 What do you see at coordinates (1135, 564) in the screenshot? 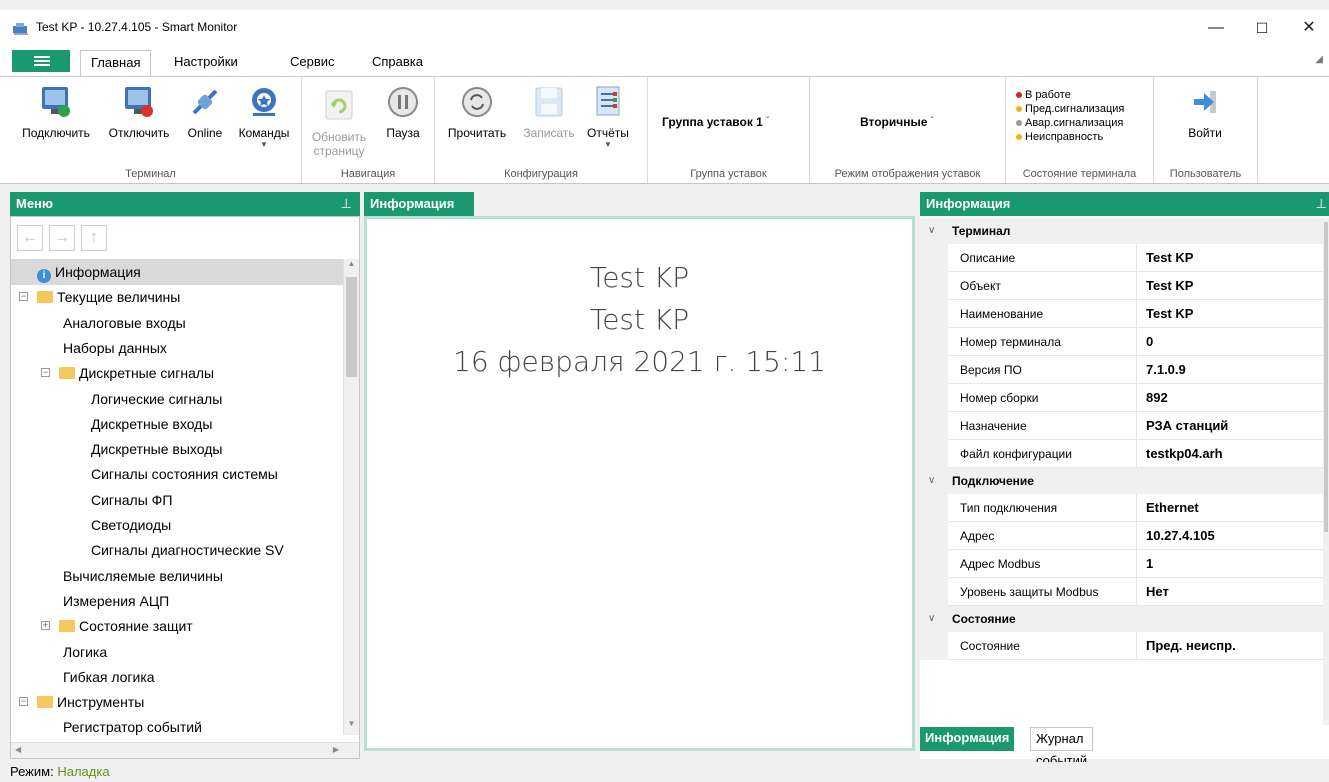
I see `property-row: Адрес Modbus 1` at bounding box center [1135, 564].